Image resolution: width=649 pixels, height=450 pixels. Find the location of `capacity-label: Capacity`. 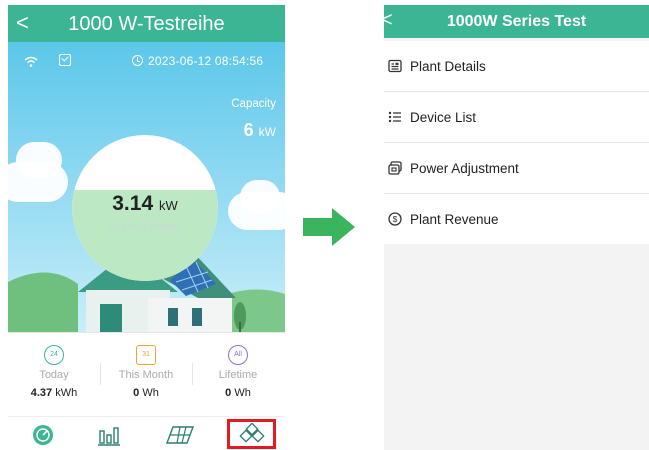

capacity-label: Capacity is located at coordinates (253, 104).